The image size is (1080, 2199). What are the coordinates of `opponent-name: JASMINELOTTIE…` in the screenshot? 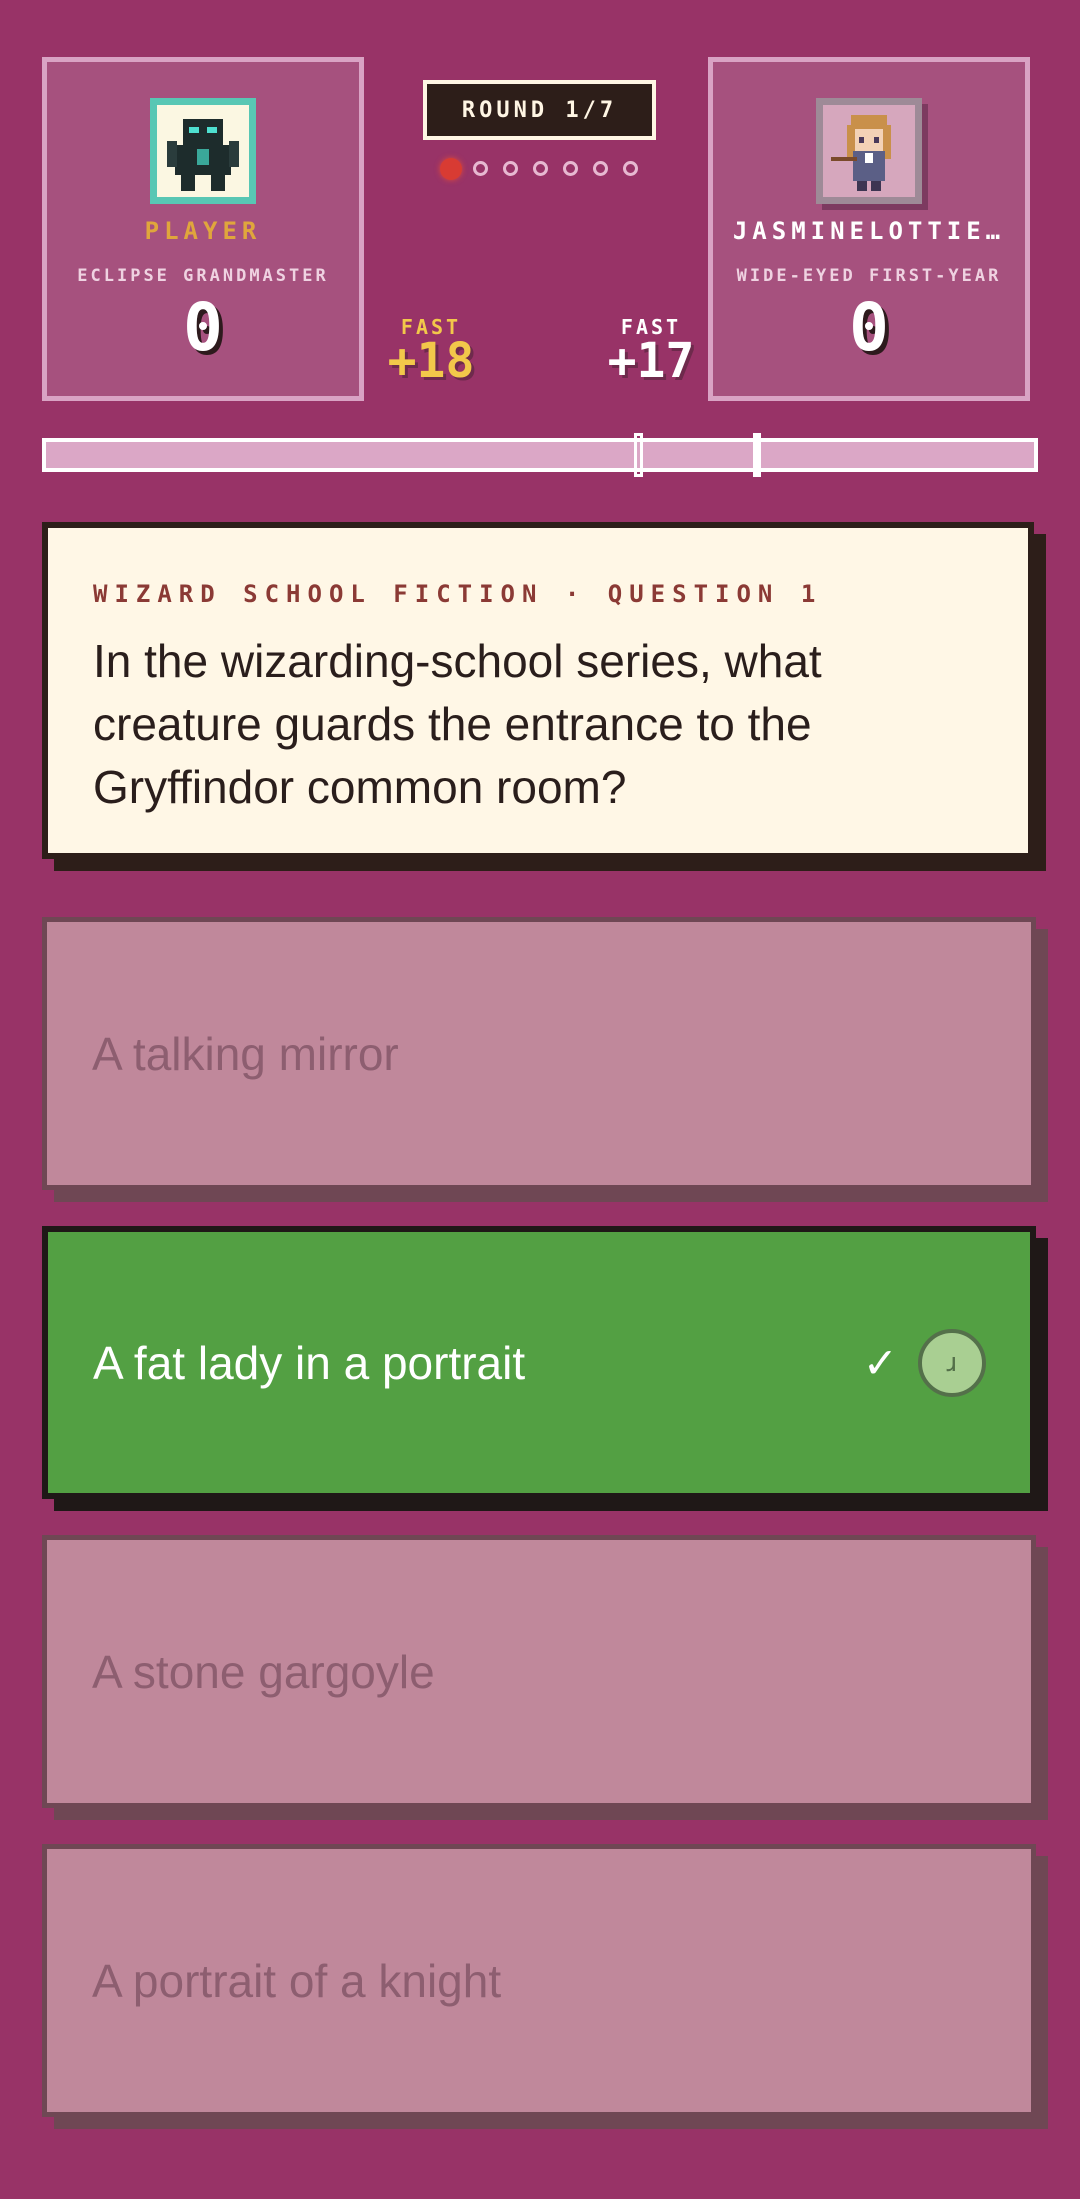 It's located at (869, 231).